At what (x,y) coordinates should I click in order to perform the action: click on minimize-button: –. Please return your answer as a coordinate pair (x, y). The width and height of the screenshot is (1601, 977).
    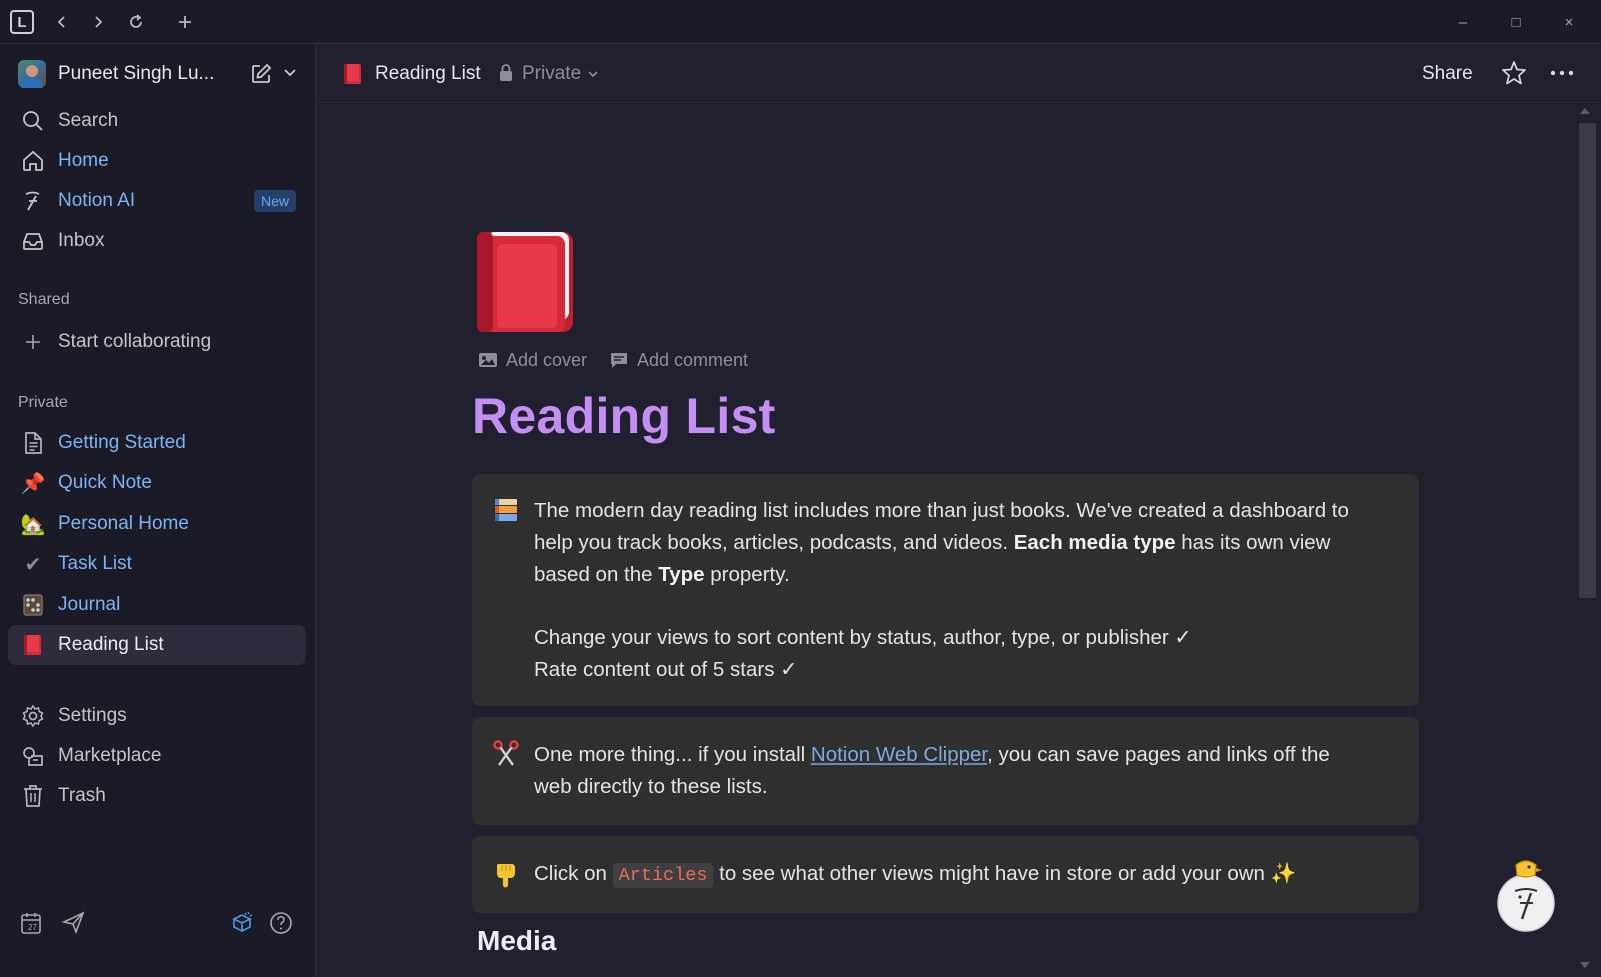
    Looking at the image, I should click on (1463, 22).